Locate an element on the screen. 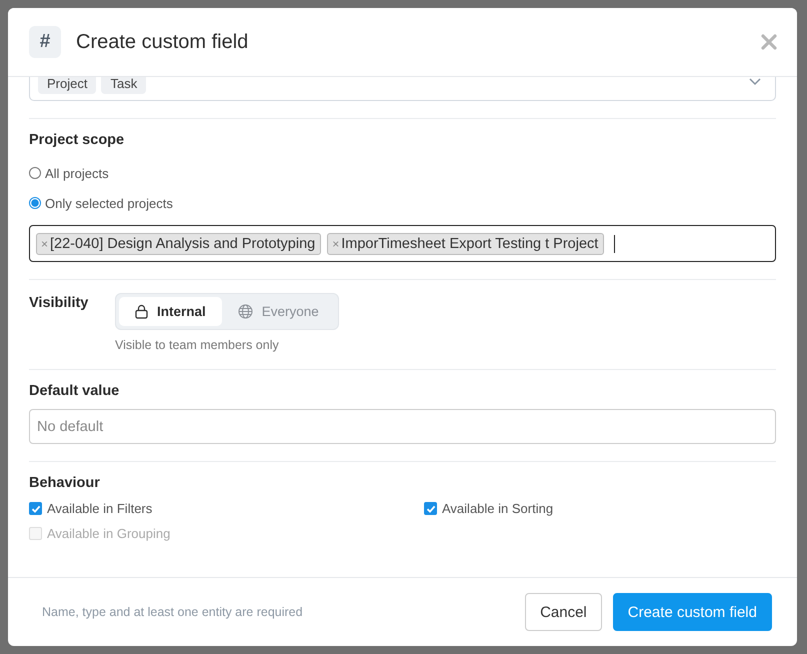 This screenshot has height=654, width=807. modal-title: Create custom field is located at coordinates (163, 42).